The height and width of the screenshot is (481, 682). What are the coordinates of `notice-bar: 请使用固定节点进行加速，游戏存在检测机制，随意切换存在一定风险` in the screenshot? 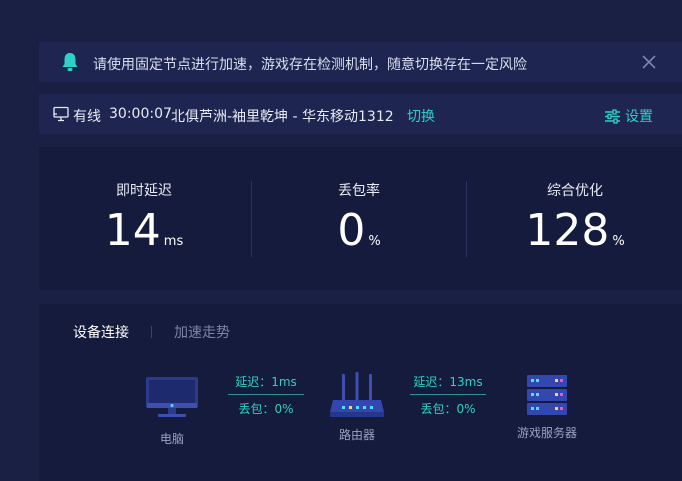 It's located at (360, 62).